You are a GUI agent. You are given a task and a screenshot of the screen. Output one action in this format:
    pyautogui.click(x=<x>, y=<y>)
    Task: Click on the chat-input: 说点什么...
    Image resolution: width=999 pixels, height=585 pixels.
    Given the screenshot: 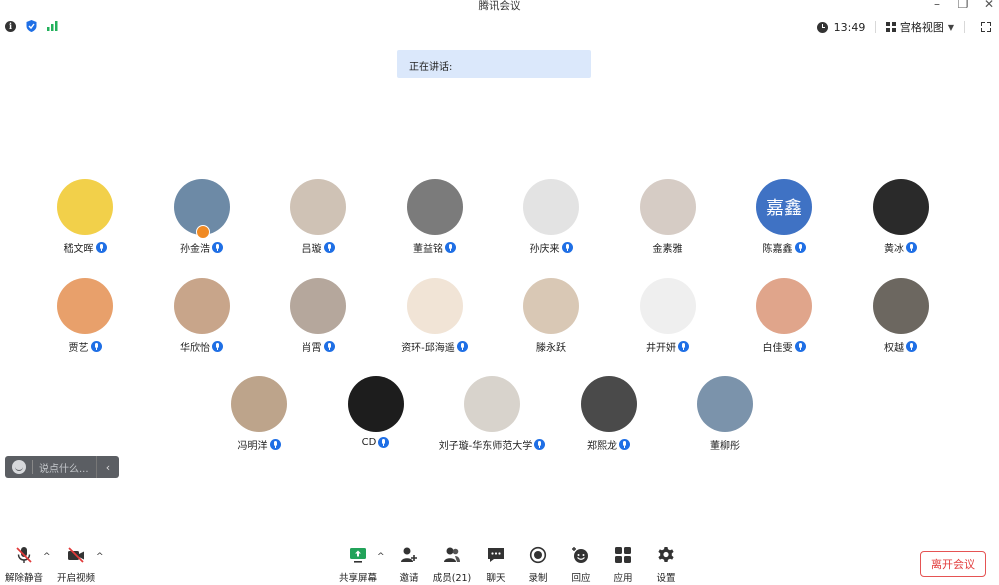 What is the action you would take?
    pyautogui.click(x=67, y=467)
    